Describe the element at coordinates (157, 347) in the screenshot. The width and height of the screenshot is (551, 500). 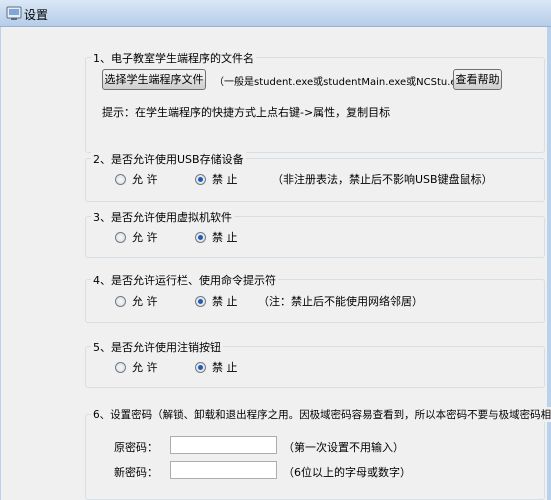
I see `group-logout-title: 5、是否允许使用注销按钮` at that location.